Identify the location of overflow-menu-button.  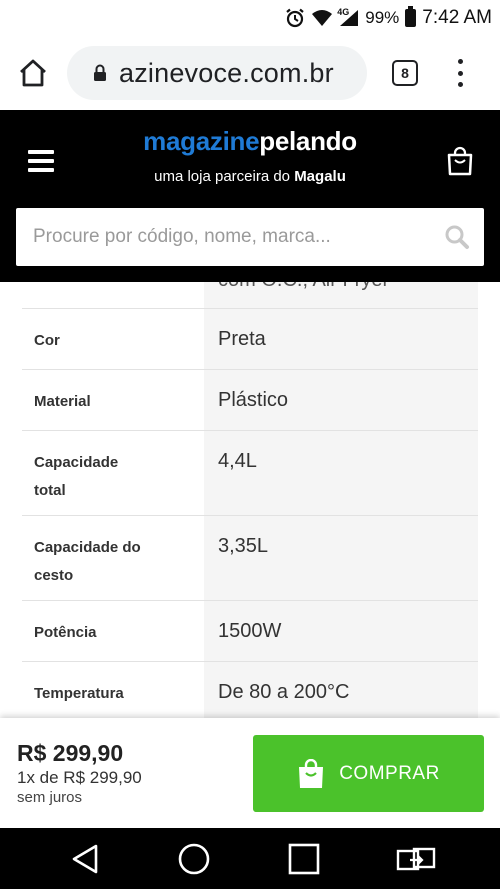
(460, 73).